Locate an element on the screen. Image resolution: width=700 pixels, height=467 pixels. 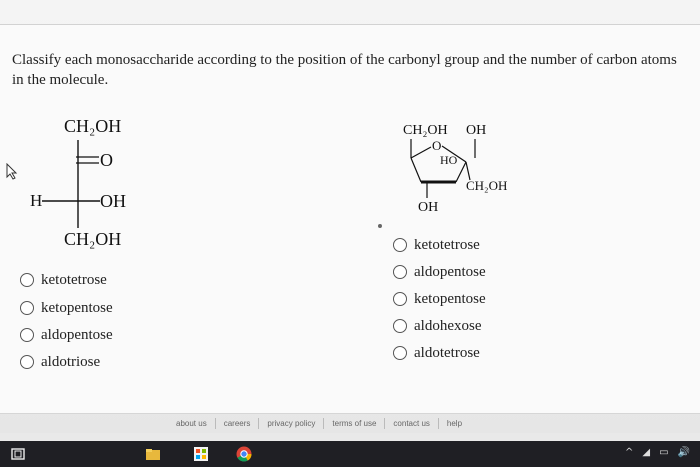
right-option-aldohexose: aldohexose is located at coordinates (437, 326).